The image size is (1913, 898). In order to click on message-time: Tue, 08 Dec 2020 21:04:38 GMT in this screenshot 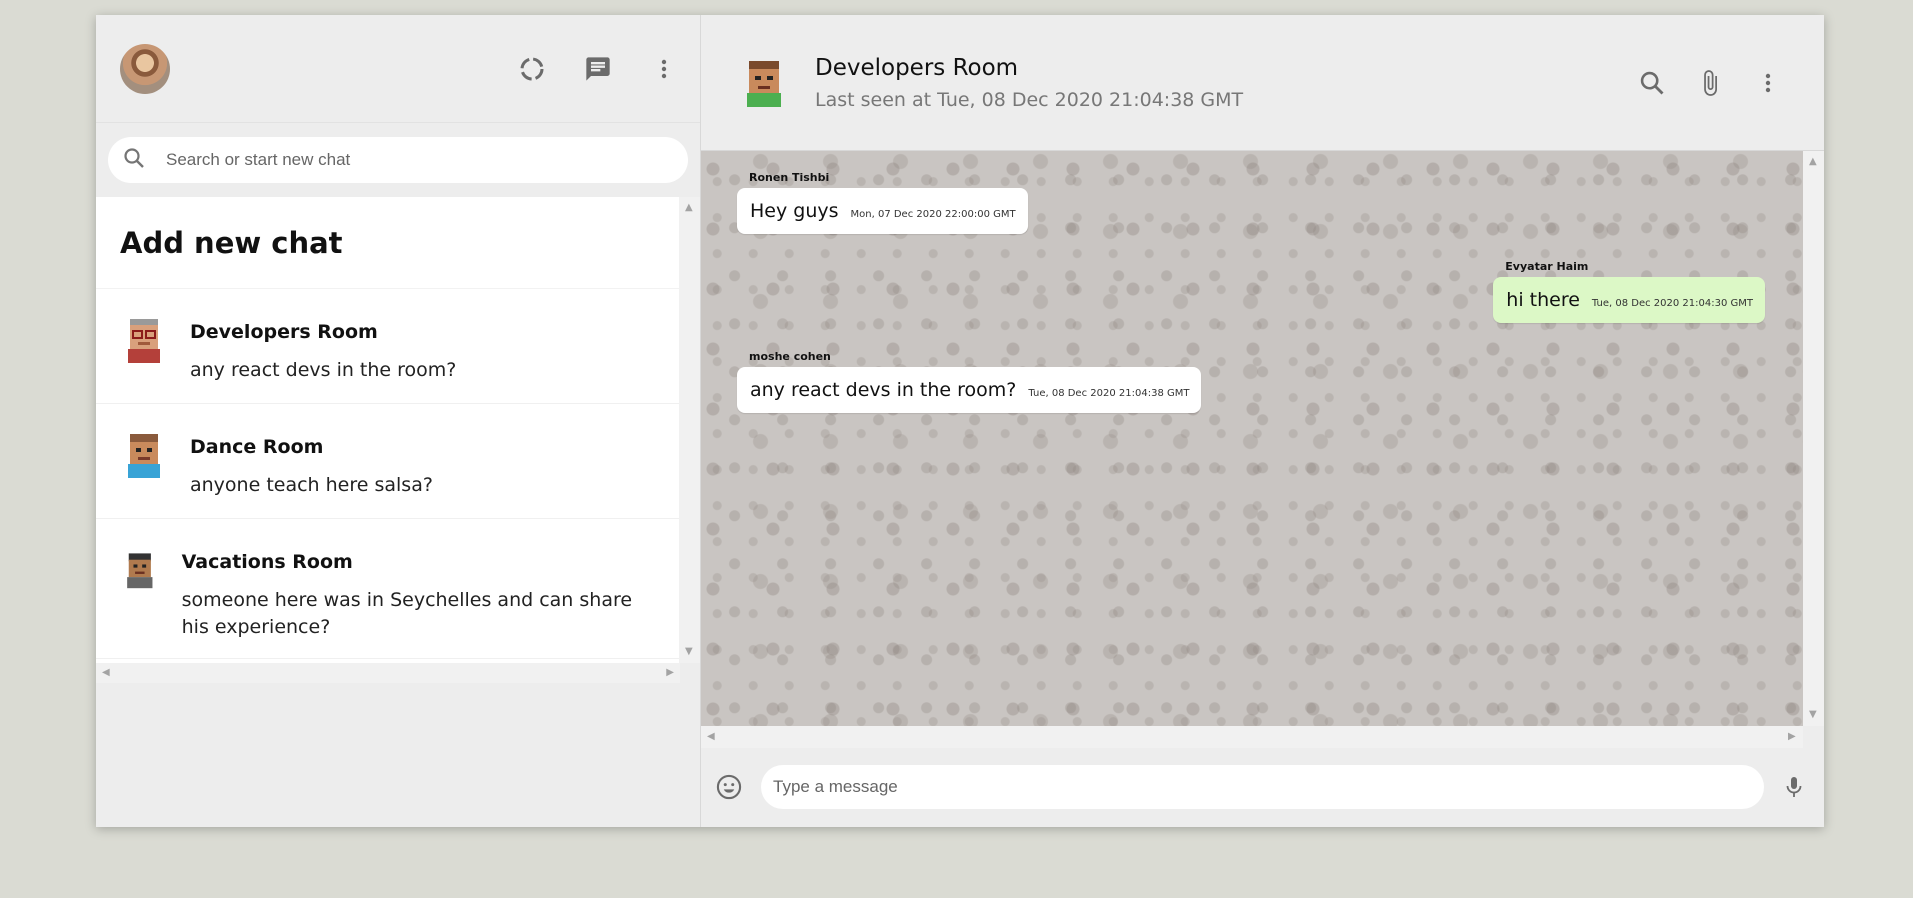, I will do `click(1109, 393)`.